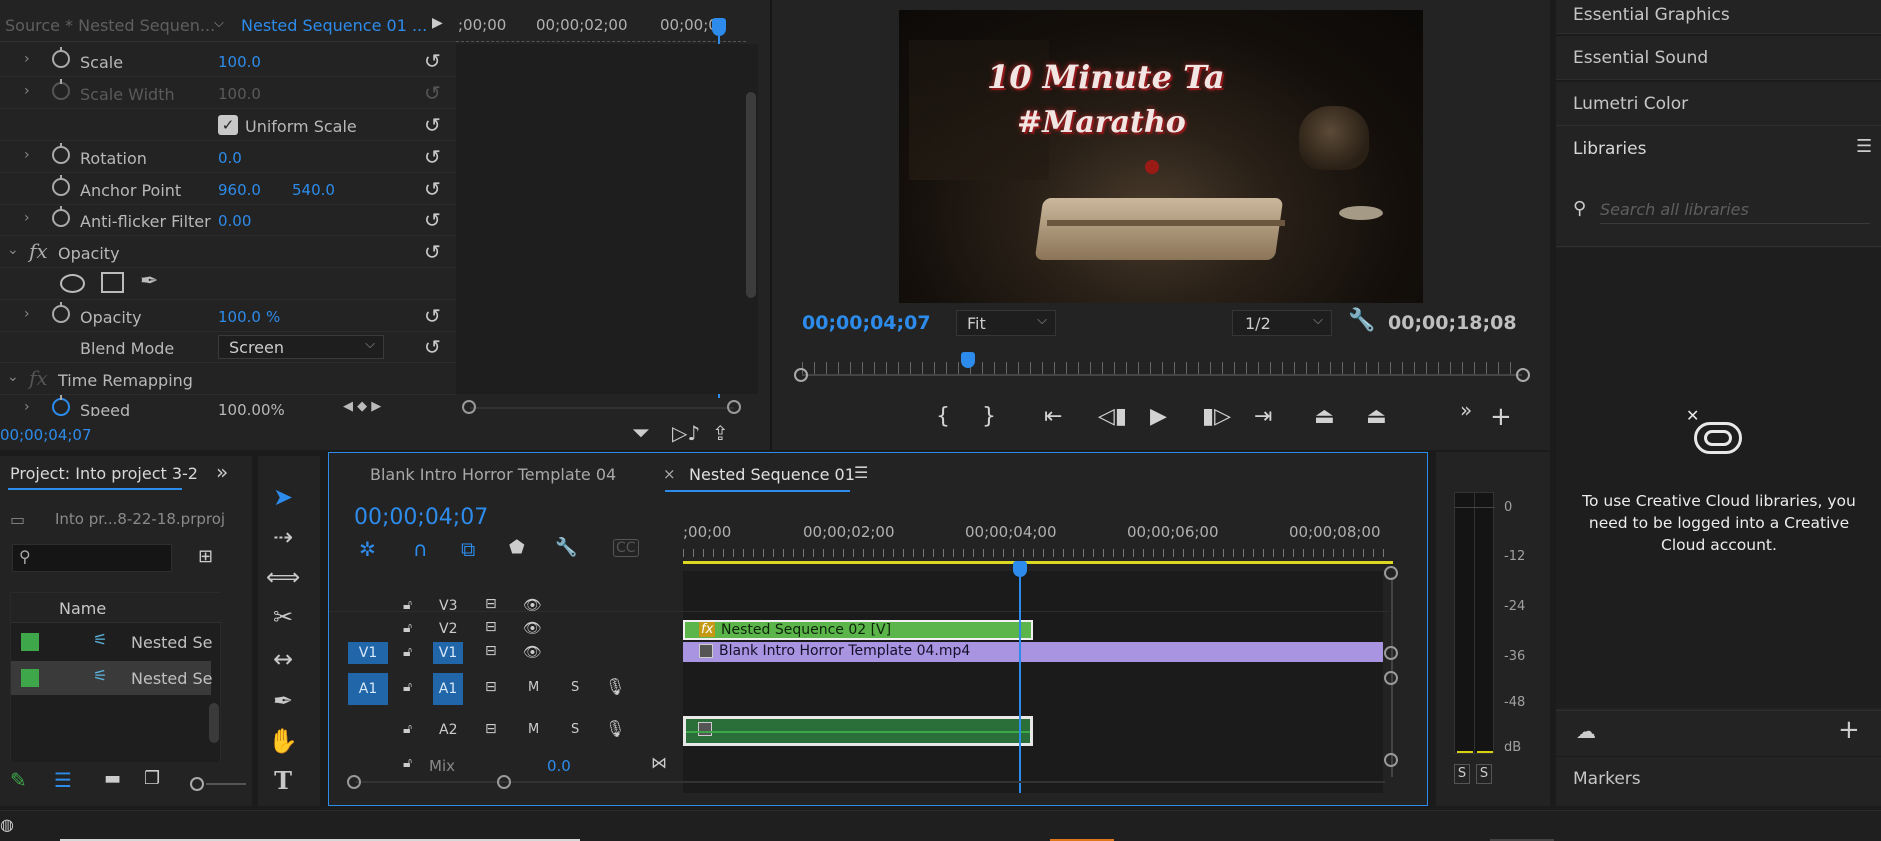  I want to click on opacity-value: 100.0, so click(239, 317).